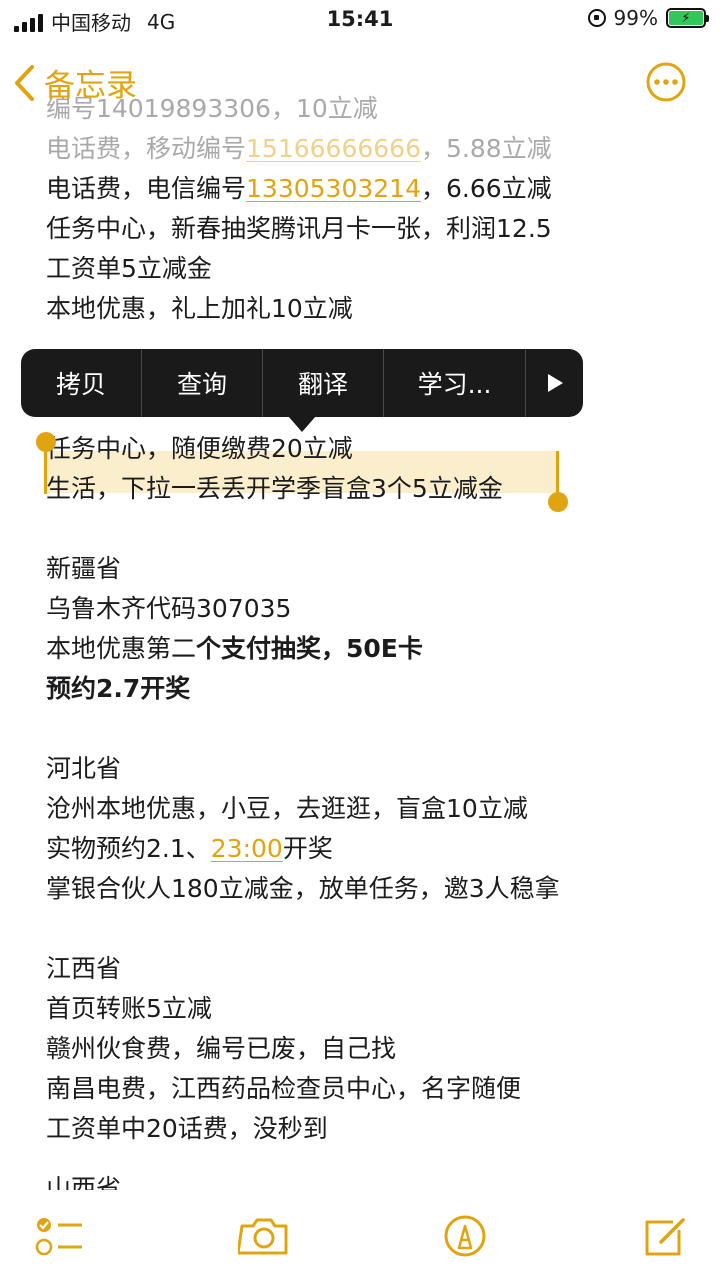 This screenshot has width=720, height=1280. Describe the element at coordinates (465, 1236) in the screenshot. I see `markup-pen-icon` at that location.